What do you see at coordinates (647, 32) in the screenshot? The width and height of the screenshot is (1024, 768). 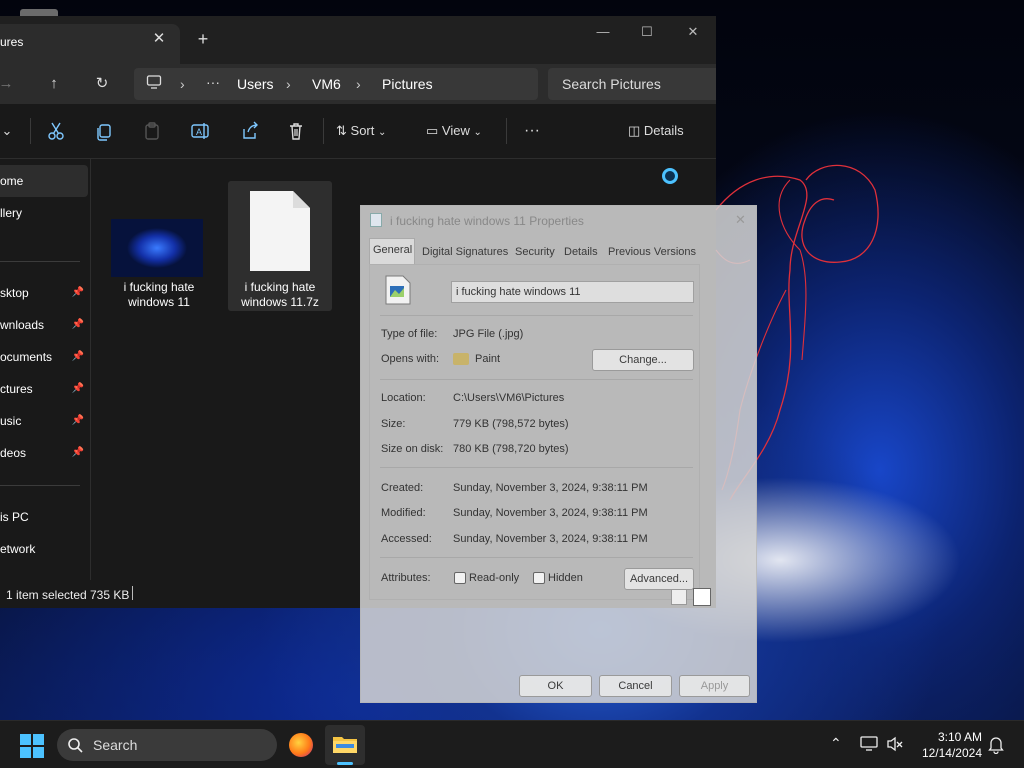 I see `maximize-icon: ☐` at bounding box center [647, 32].